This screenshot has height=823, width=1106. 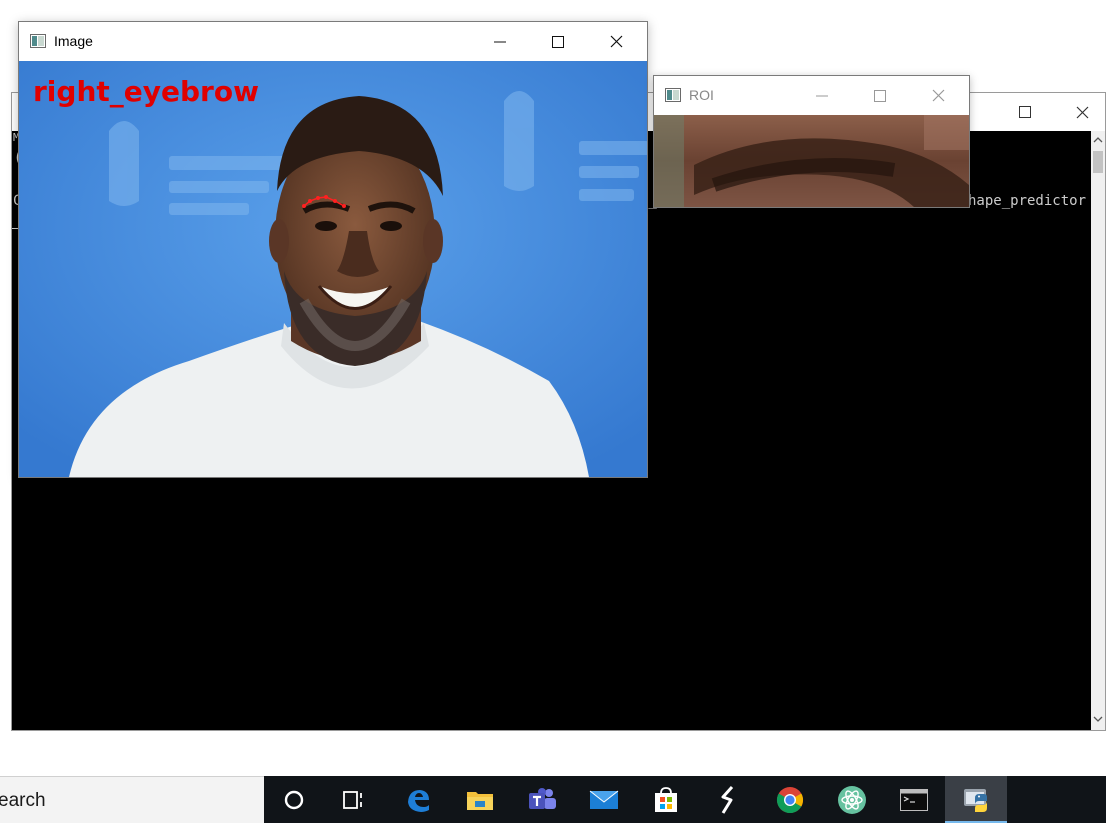 I want to click on task-view-icon, so click(x=352, y=799).